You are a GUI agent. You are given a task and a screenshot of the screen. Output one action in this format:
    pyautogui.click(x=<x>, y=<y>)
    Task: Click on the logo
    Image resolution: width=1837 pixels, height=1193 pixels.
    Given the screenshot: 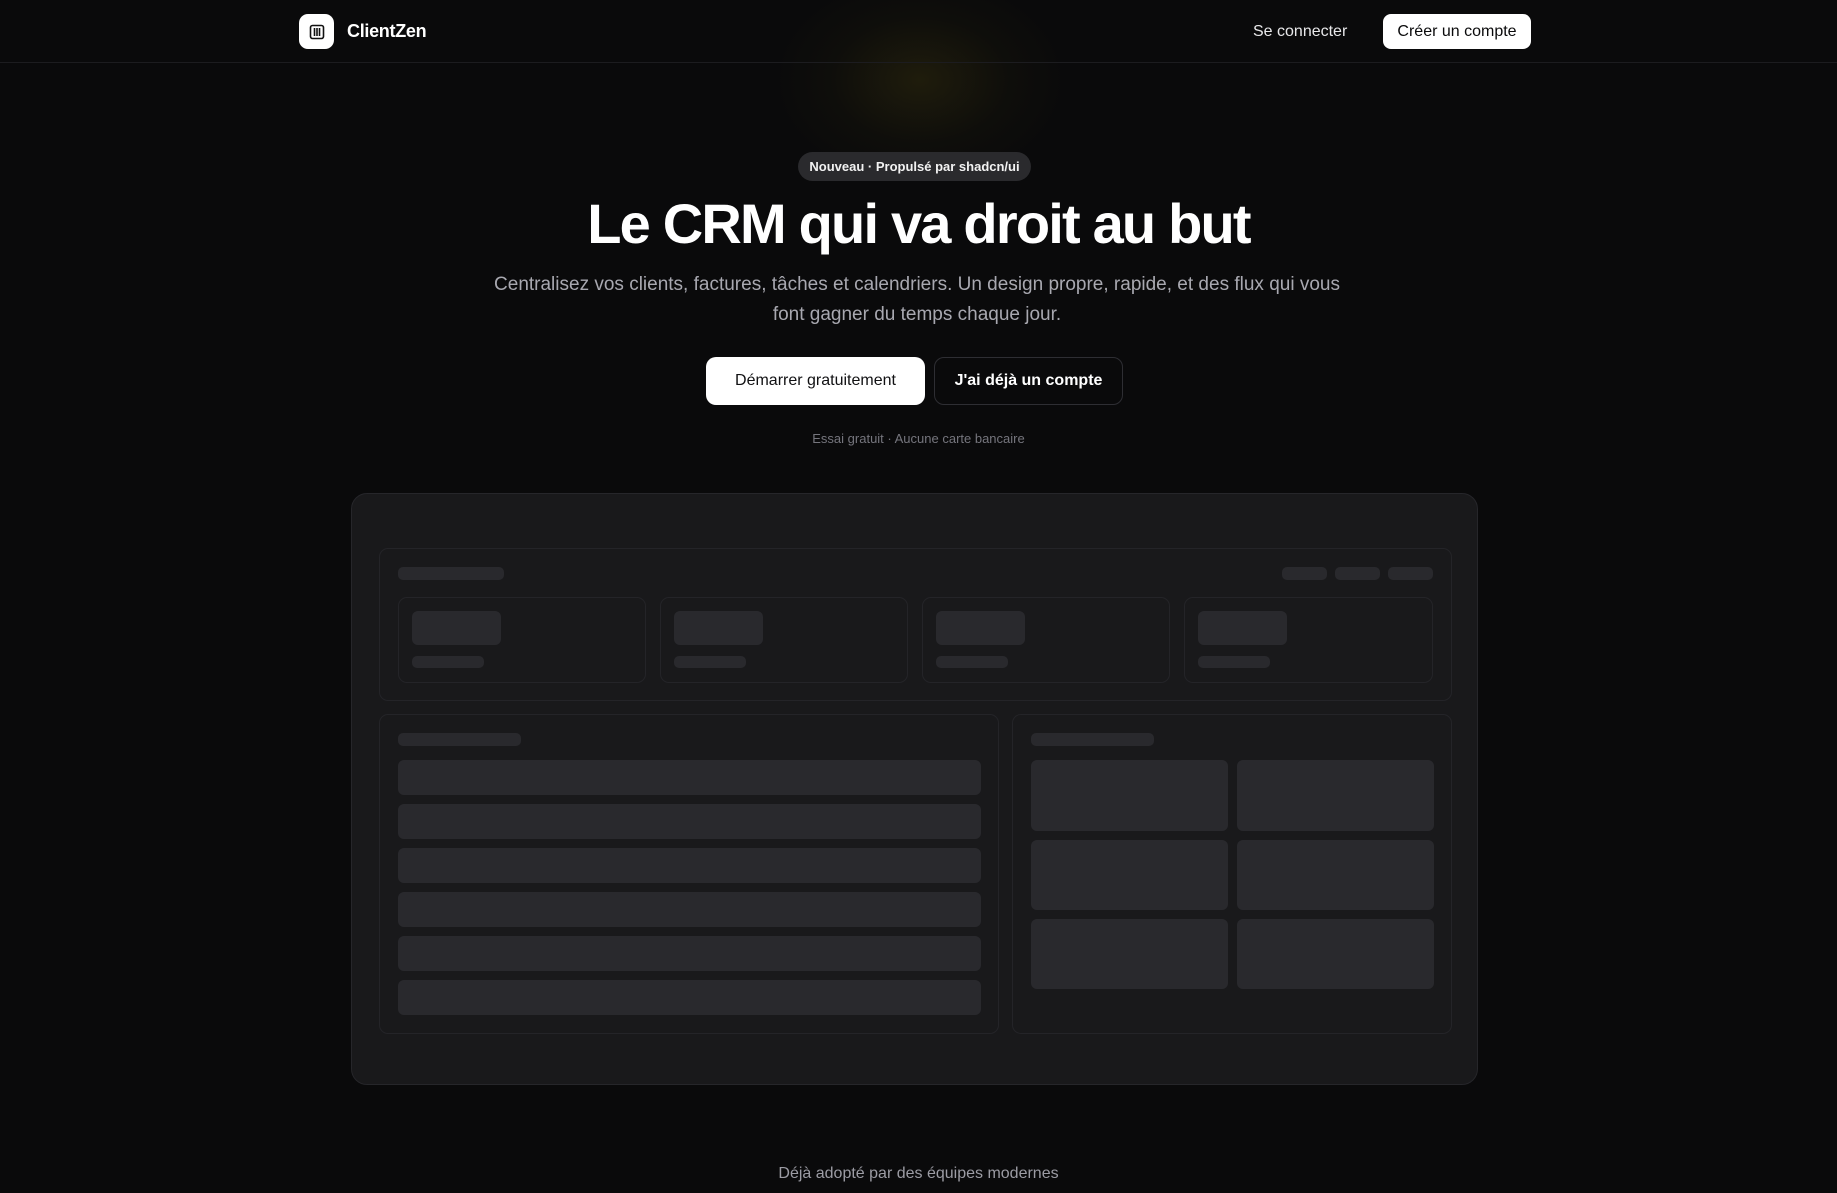 What is the action you would take?
    pyautogui.click(x=316, y=31)
    